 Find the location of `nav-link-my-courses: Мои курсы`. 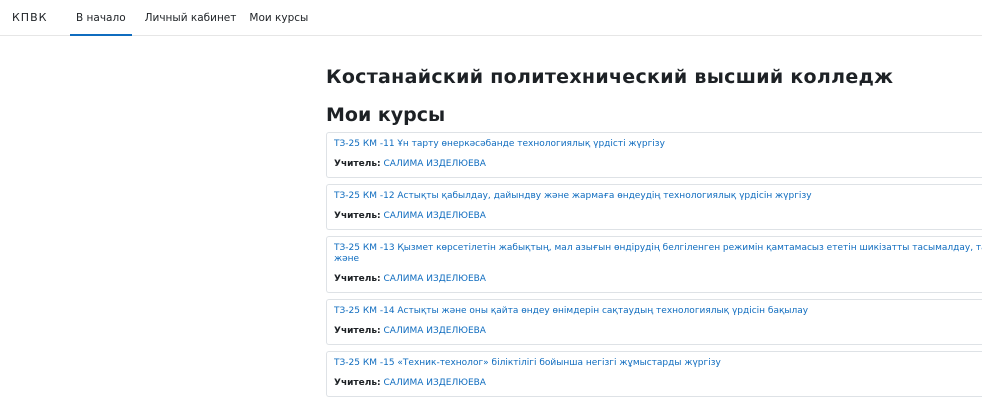

nav-link-my-courses: Мои курсы is located at coordinates (278, 18).